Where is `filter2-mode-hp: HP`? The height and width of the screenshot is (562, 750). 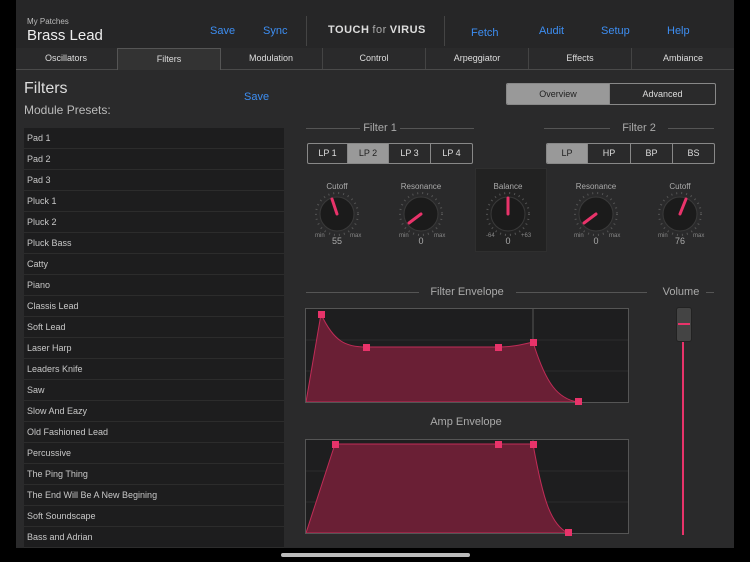
filter2-mode-hp: HP is located at coordinates (609, 153).